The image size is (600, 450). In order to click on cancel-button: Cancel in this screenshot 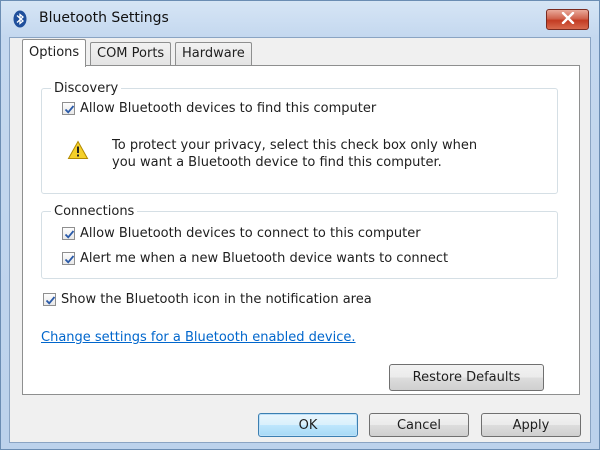, I will do `click(419, 425)`.